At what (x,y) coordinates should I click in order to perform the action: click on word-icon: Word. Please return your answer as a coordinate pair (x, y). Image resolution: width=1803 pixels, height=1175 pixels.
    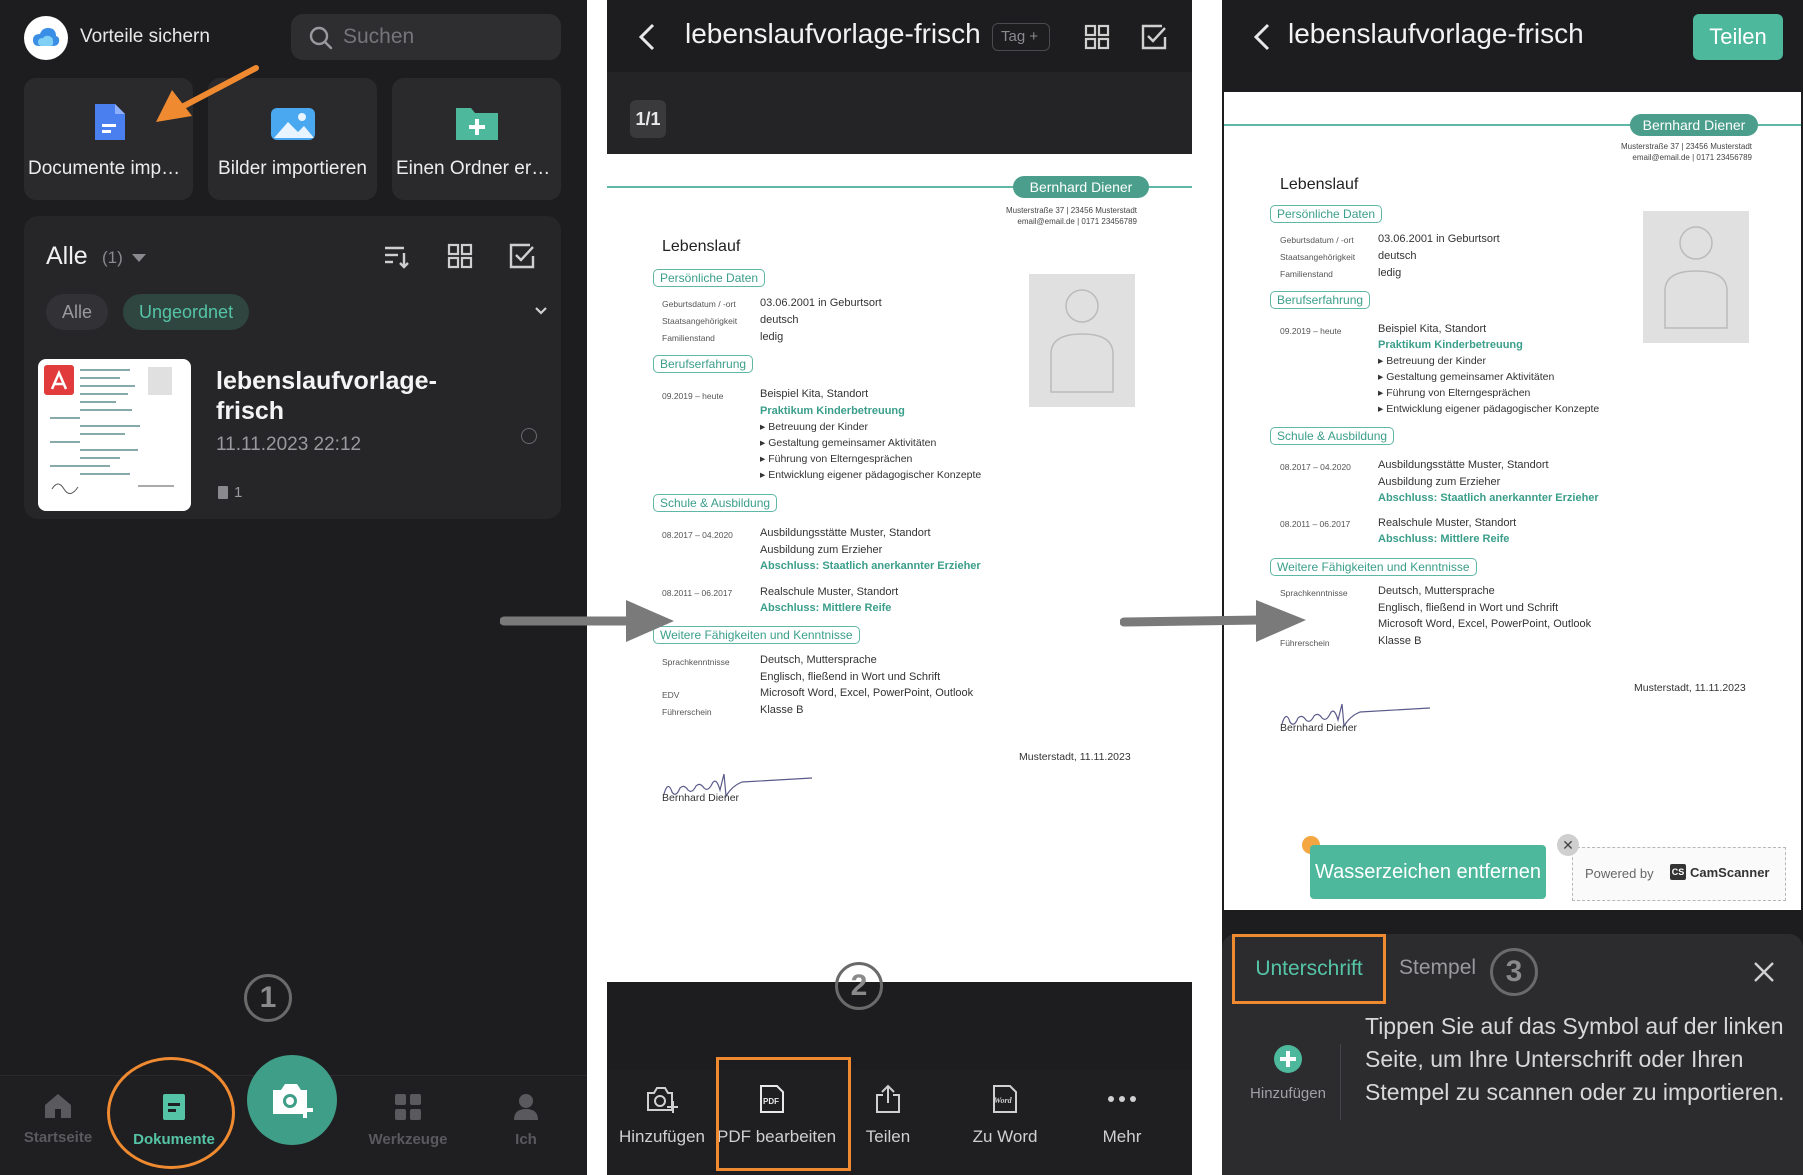
    Looking at the image, I should click on (1005, 1099).